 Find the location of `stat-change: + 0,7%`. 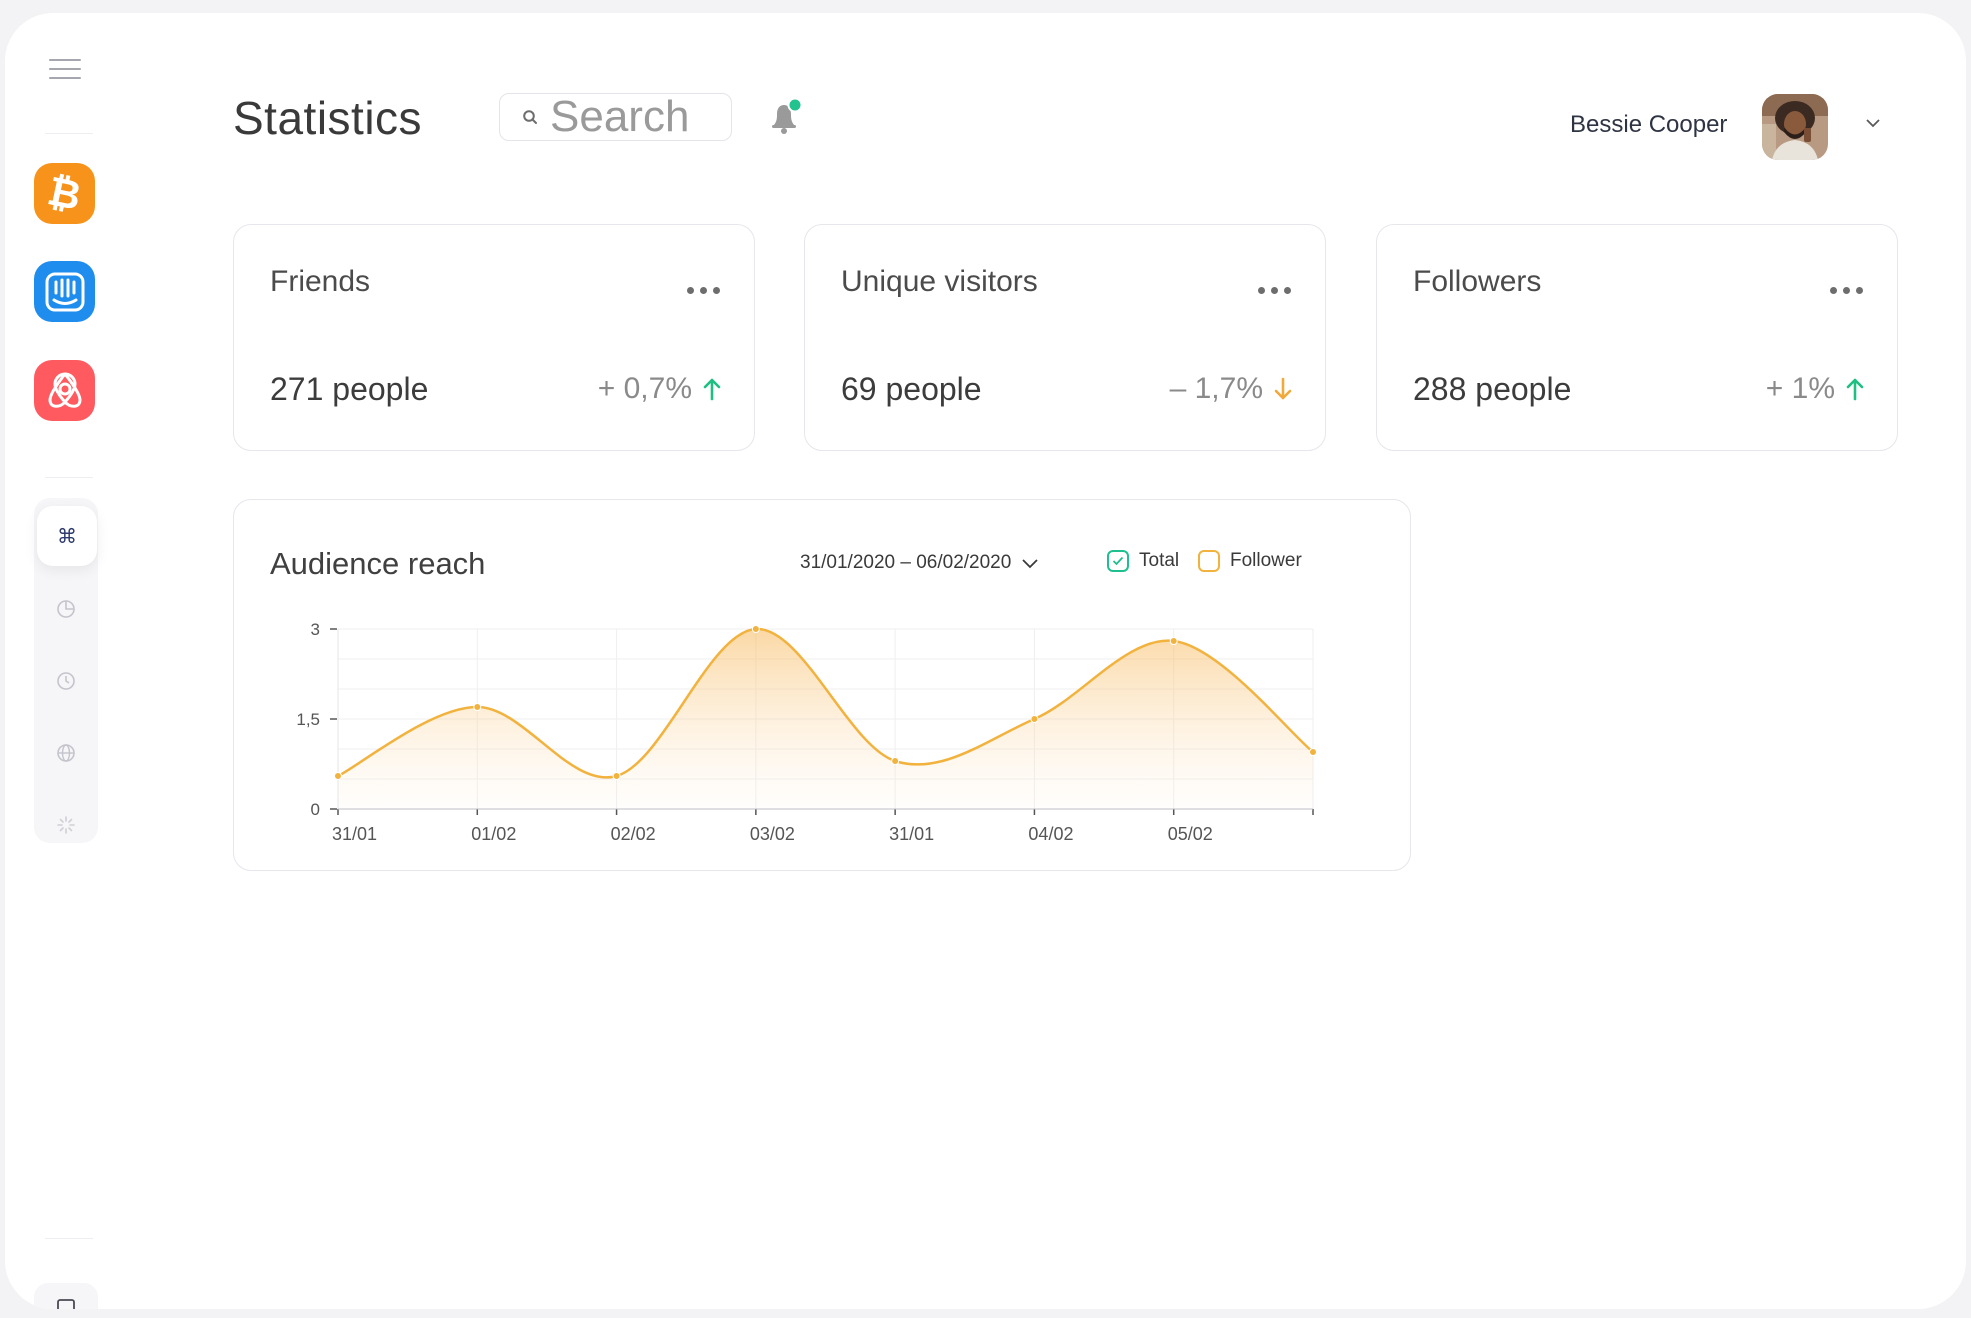

stat-change: + 0,7% is located at coordinates (660, 389).